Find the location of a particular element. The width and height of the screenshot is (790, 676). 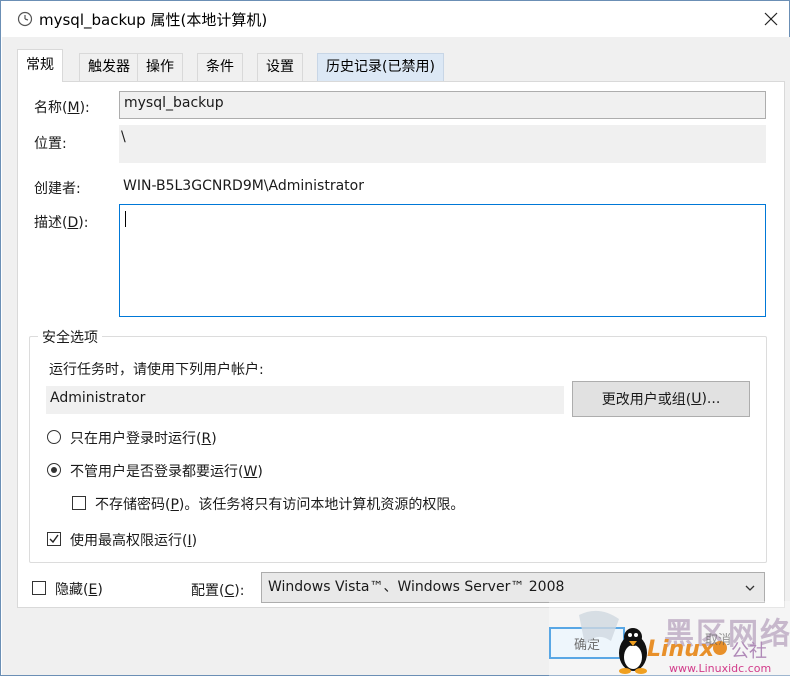

chevron-down-icon is located at coordinates (750, 588).